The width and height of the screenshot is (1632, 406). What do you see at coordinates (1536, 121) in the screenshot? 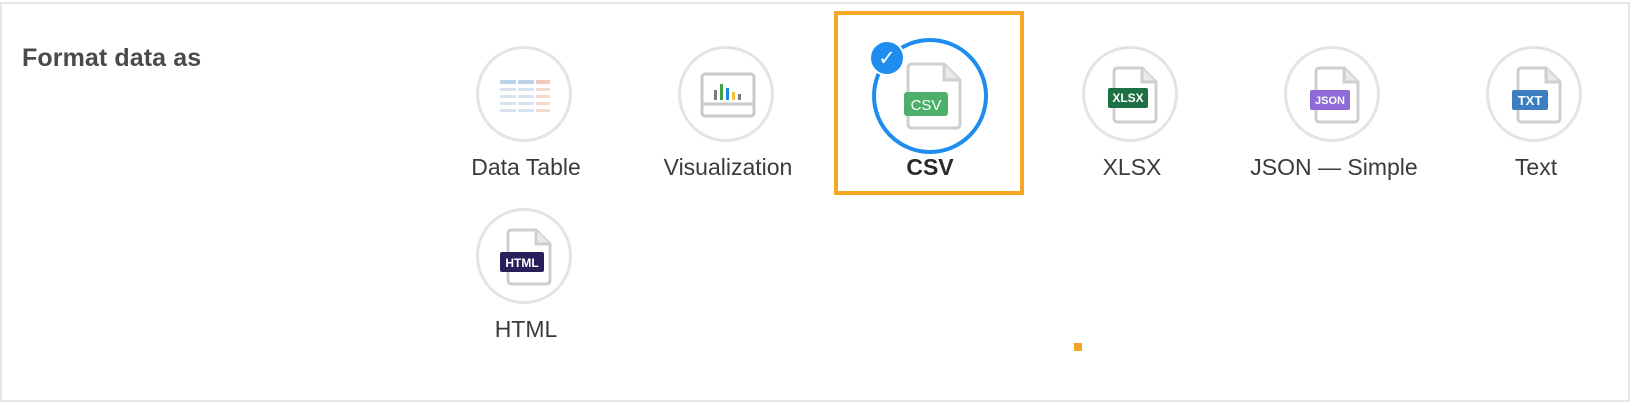
I see `format-option-text: TXT Text` at bounding box center [1536, 121].